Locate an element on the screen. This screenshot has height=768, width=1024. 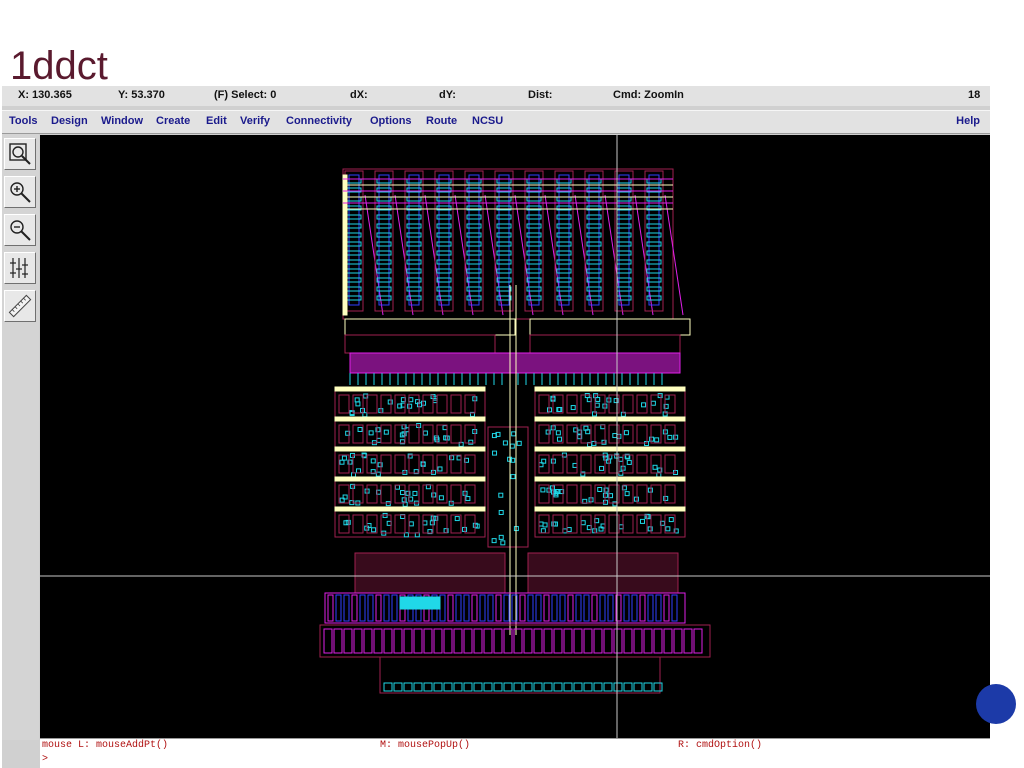
zoom-fit-button is located at coordinates (20, 154).